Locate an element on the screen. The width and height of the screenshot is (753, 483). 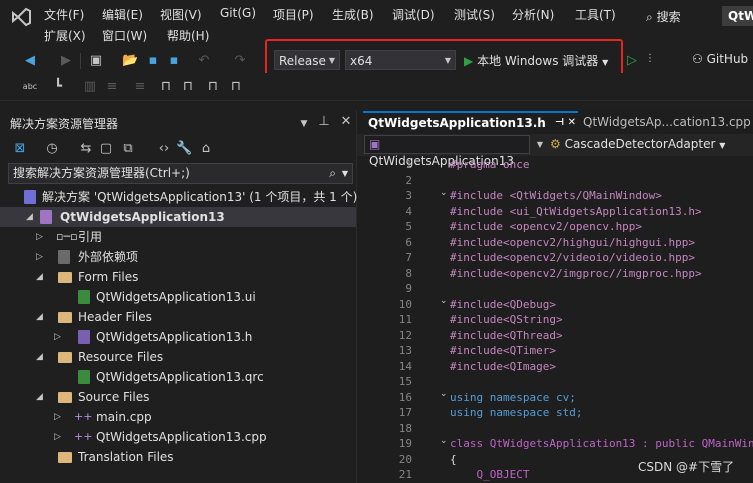
new-project-icon: ▣ is located at coordinates (96, 61).